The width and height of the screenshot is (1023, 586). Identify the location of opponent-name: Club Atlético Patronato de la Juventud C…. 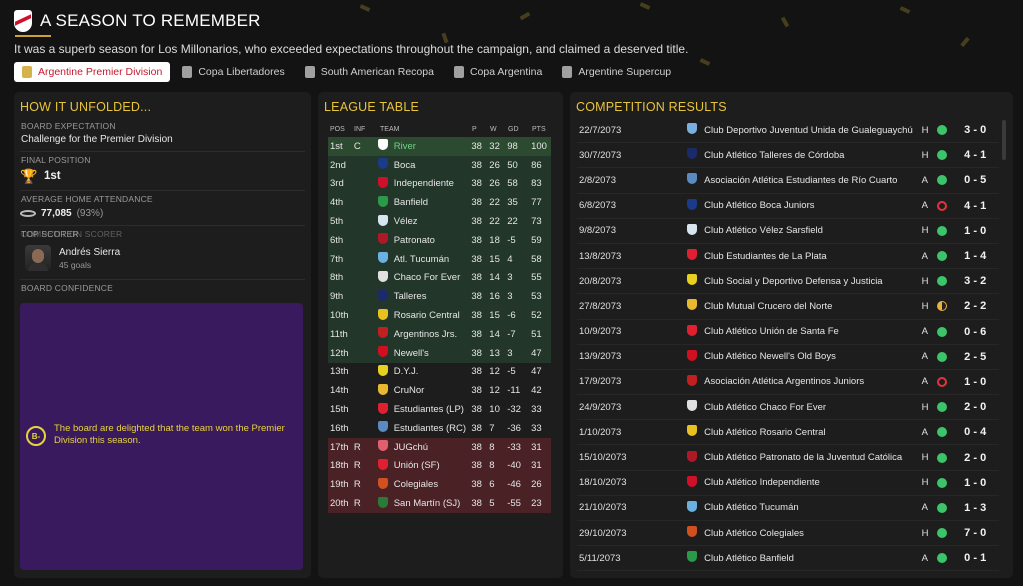
(811, 457).